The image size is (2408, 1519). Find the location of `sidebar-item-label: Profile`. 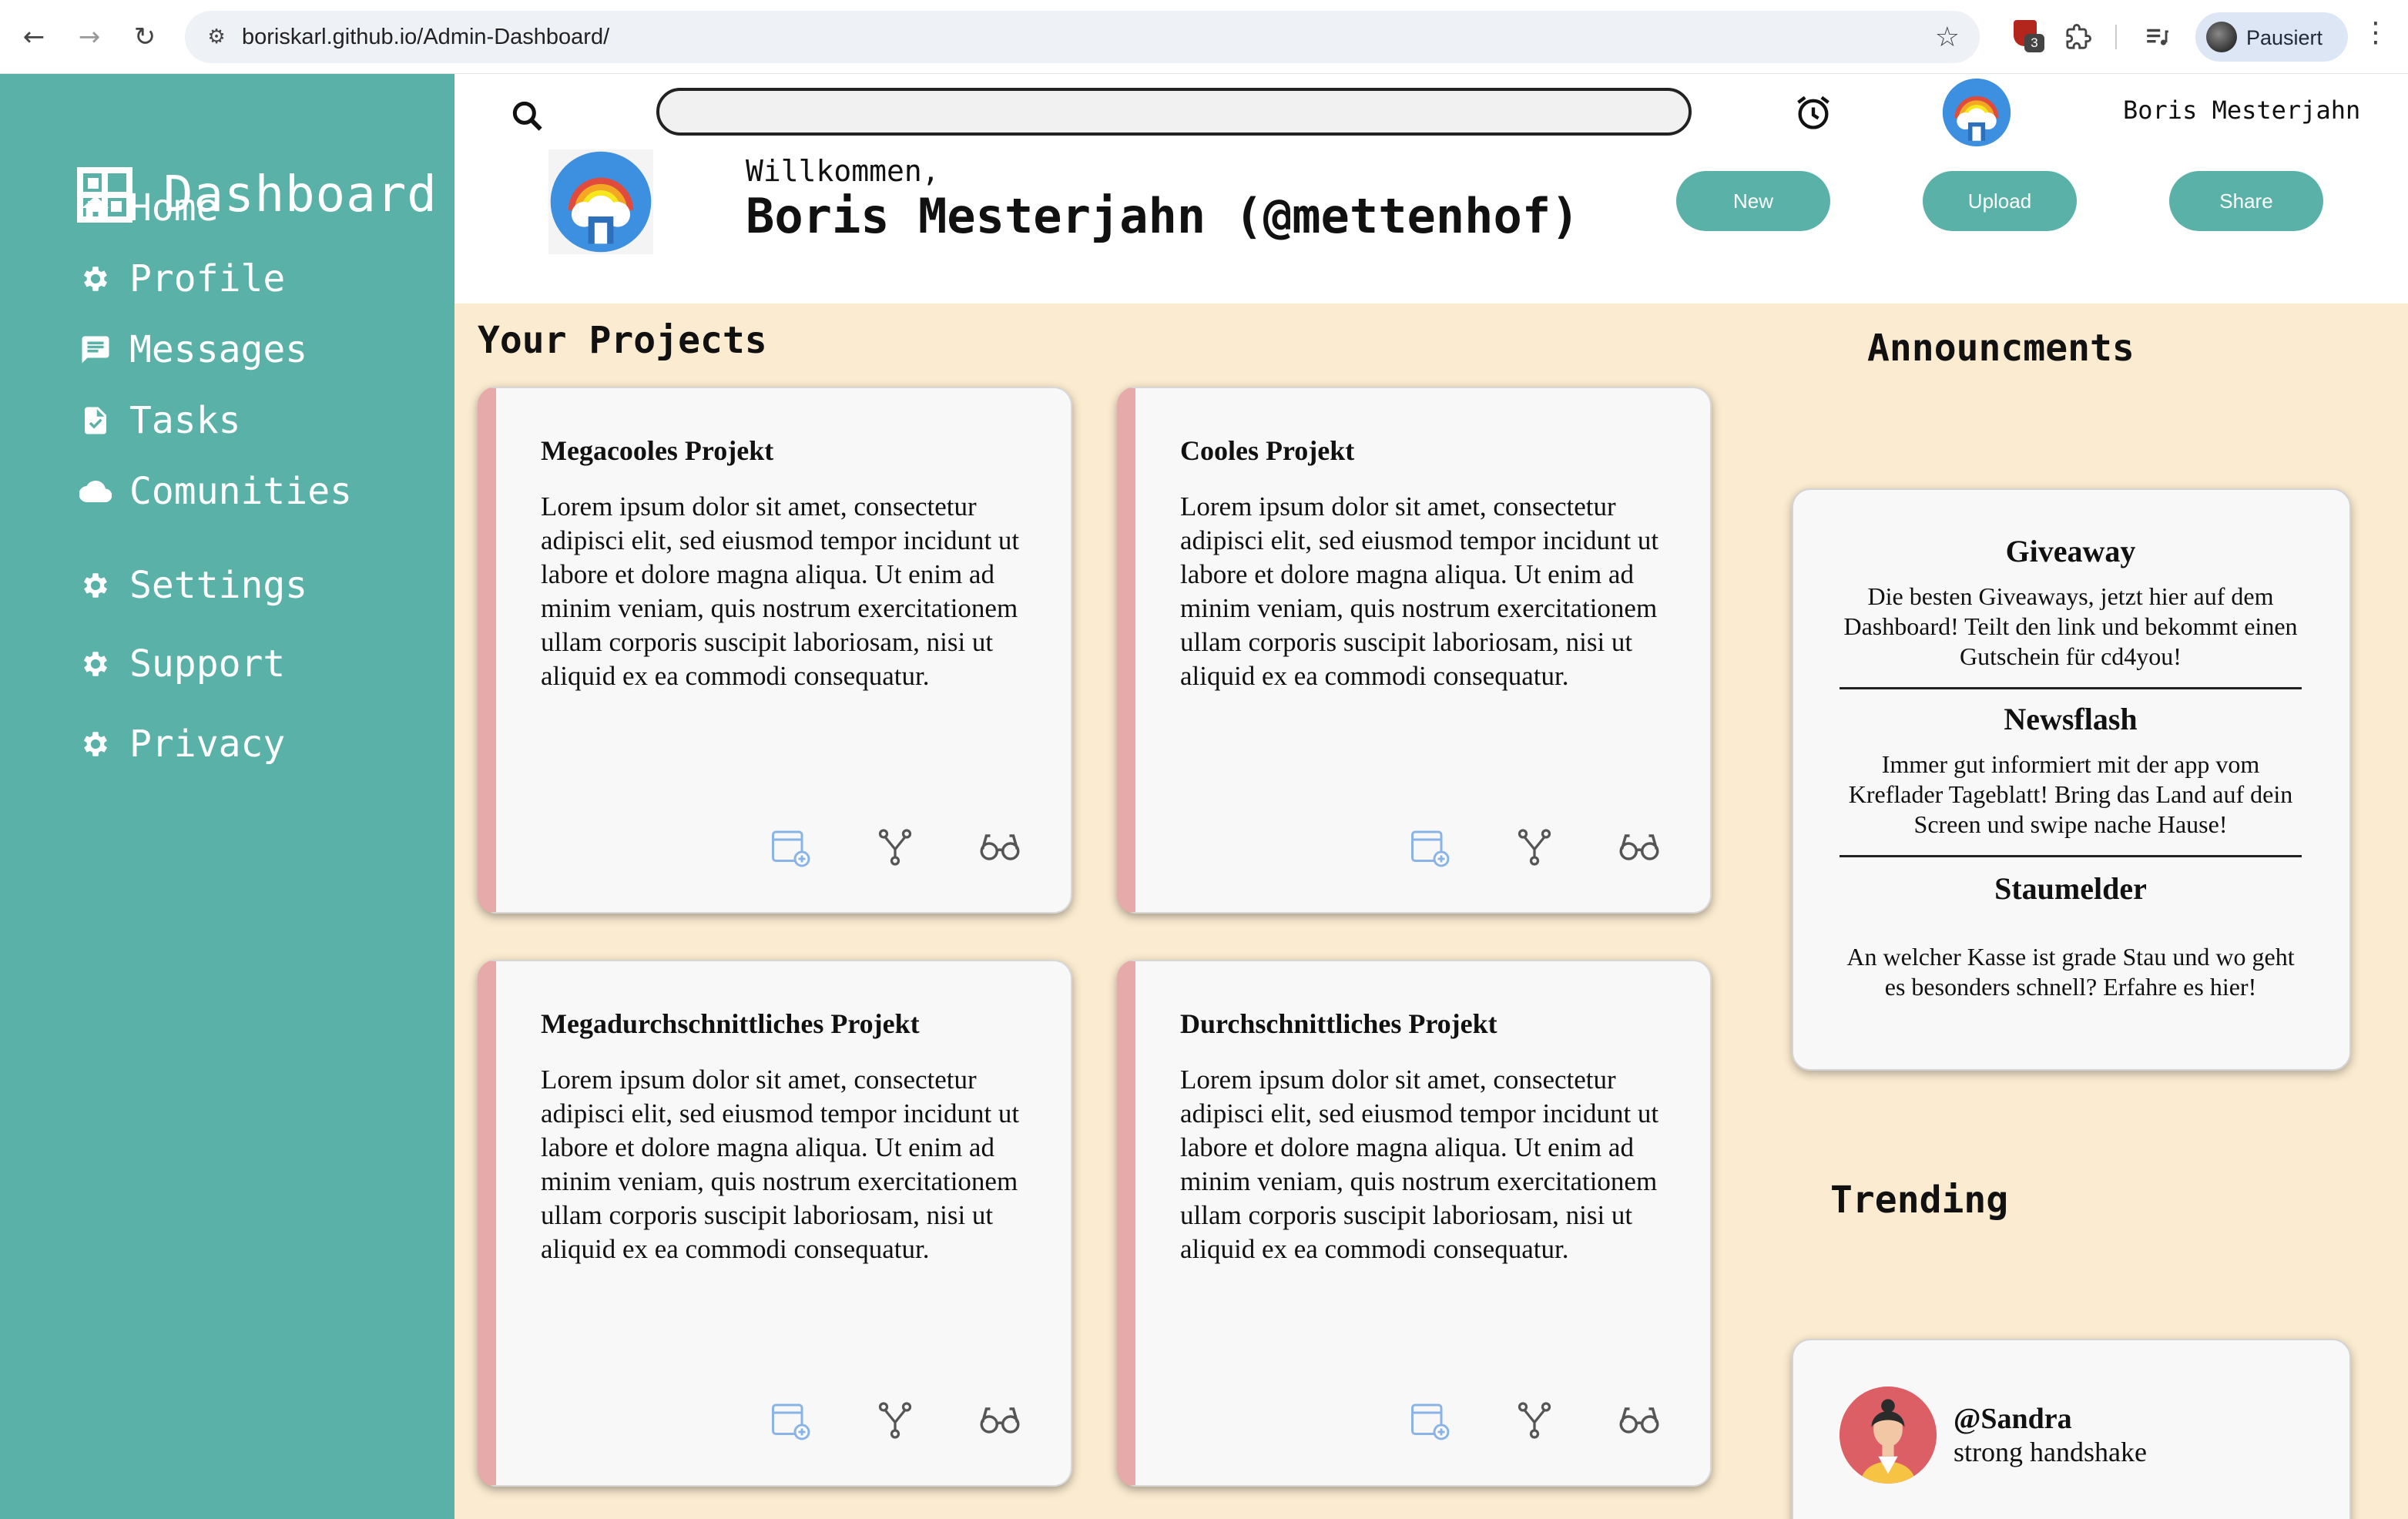

sidebar-item-label: Profile is located at coordinates (207, 278).